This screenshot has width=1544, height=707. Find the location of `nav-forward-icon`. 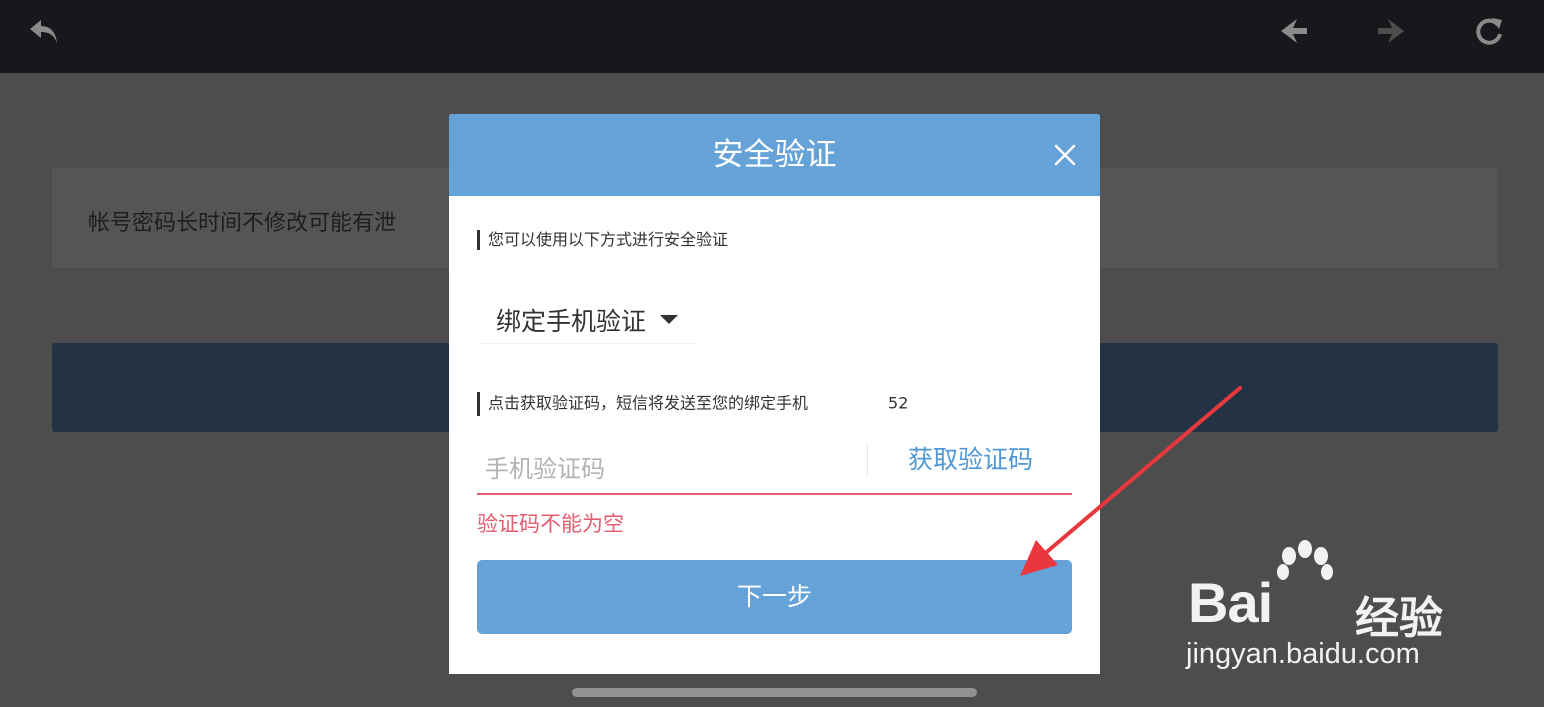

nav-forward-icon is located at coordinates (1391, 31).